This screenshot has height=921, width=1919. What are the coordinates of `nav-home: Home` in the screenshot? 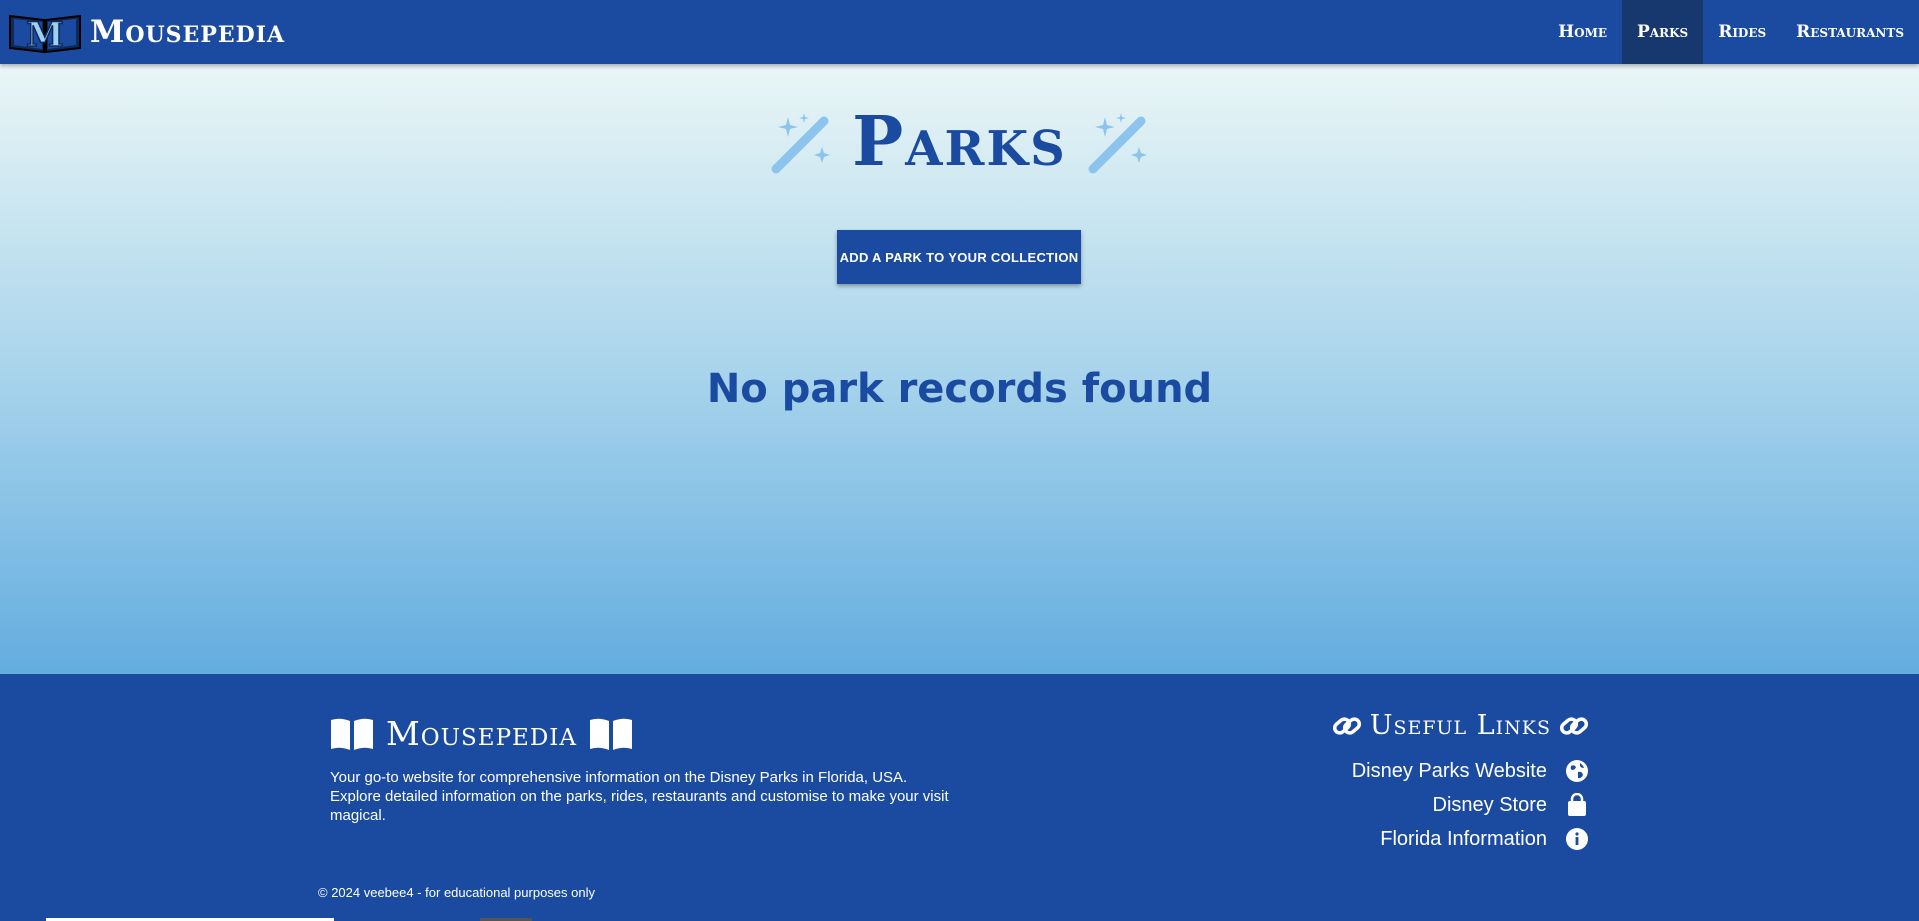 It's located at (1582, 32).